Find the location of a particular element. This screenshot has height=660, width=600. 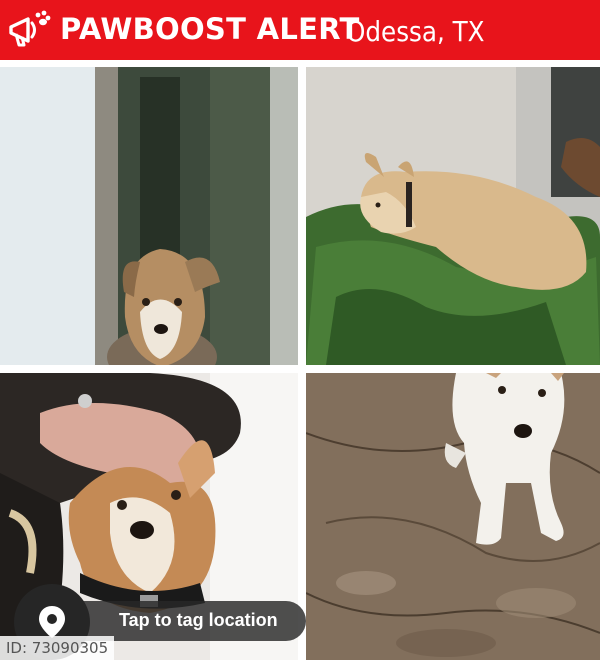

alert-id-badge: ID: 73090305 is located at coordinates (57, 648).